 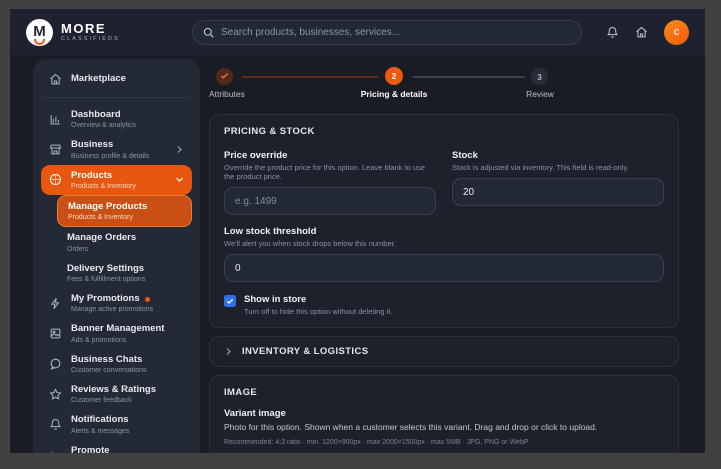 I want to click on sidebar-item-label: Dashboard, so click(x=96, y=114).